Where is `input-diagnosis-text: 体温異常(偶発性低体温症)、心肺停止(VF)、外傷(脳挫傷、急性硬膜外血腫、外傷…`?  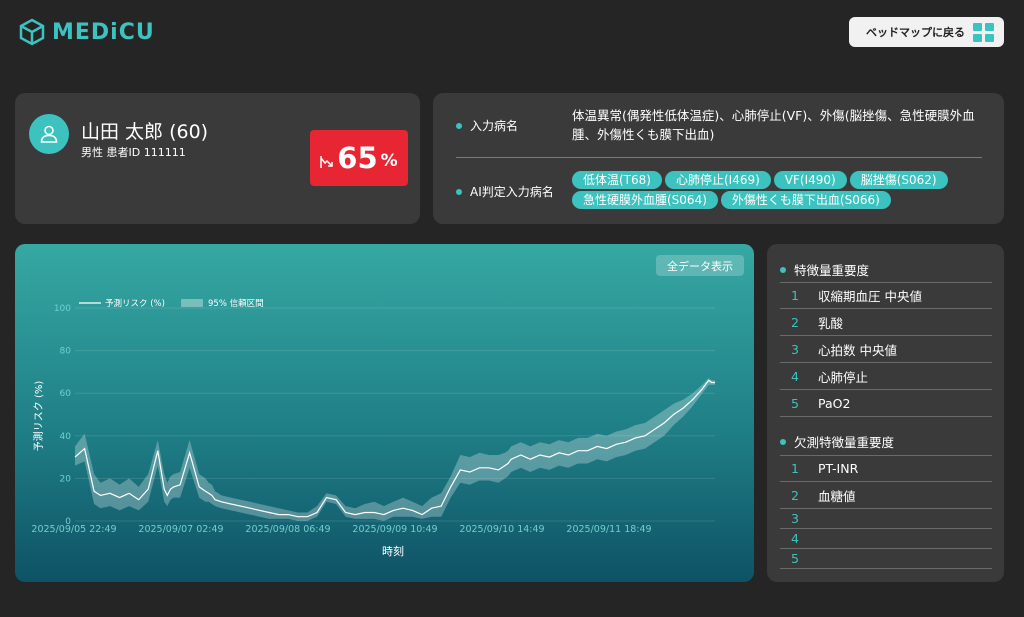 input-diagnosis-text: 体温異常(偶発性低体温症)、心肺停止(VF)、外傷(脳挫傷、急性硬膜外血腫、外傷… is located at coordinates (773, 125).